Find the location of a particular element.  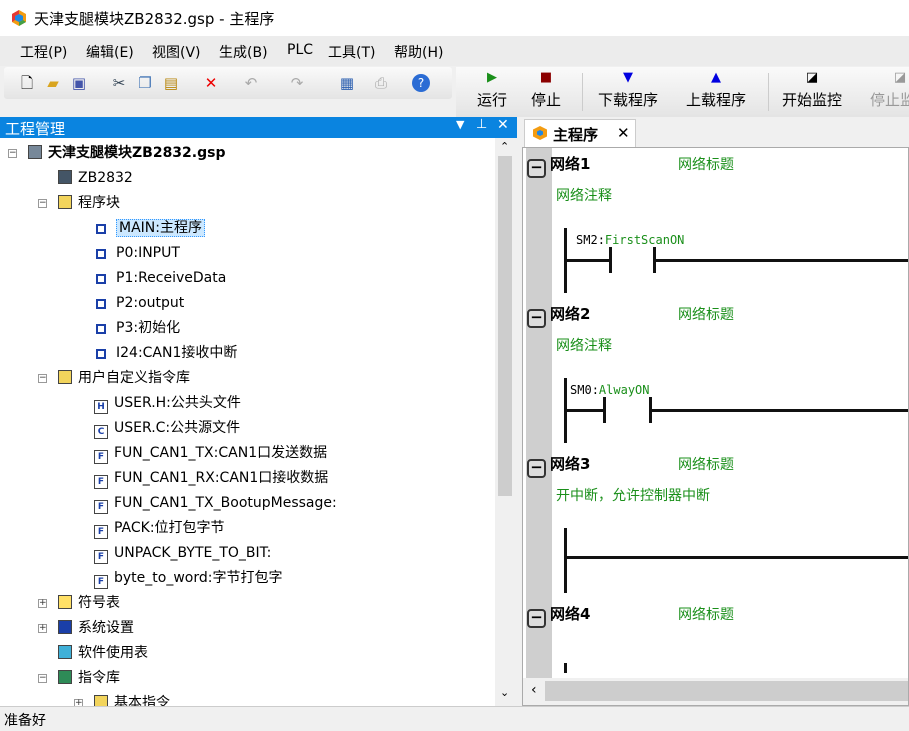

run-button: ▶ 运行 is located at coordinates (492, 92).